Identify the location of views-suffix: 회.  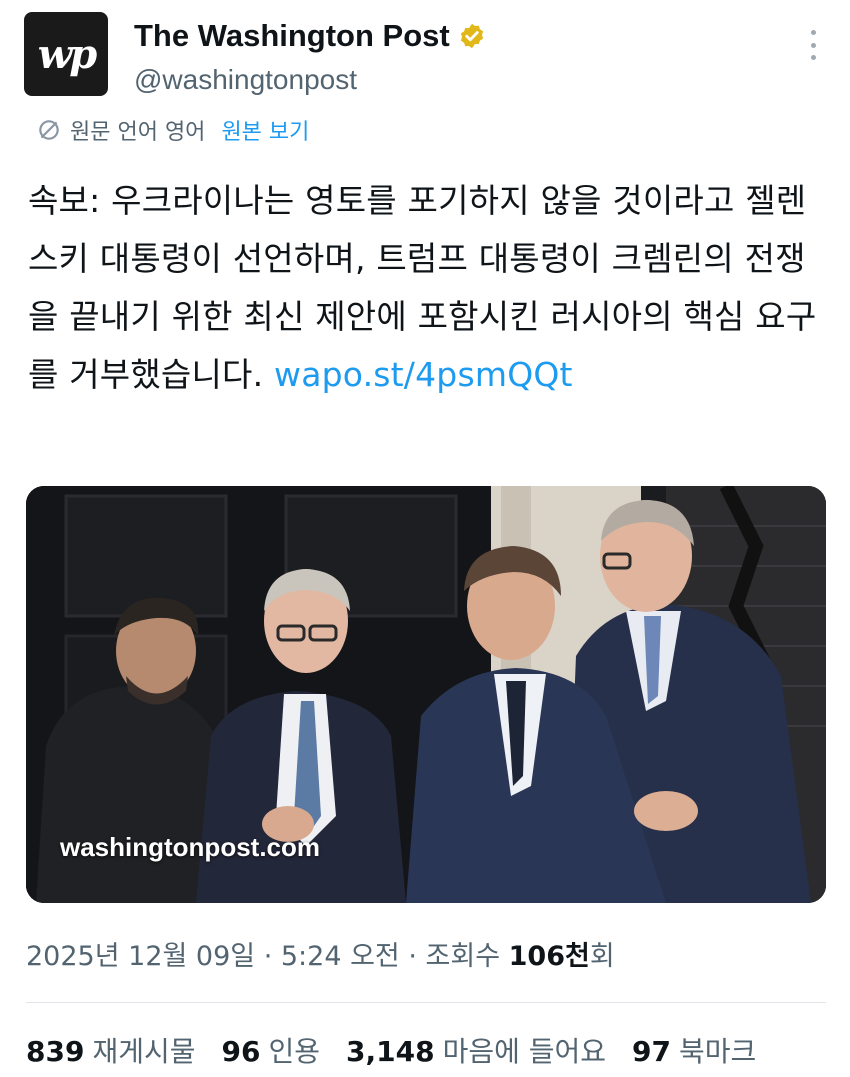
(602, 956).